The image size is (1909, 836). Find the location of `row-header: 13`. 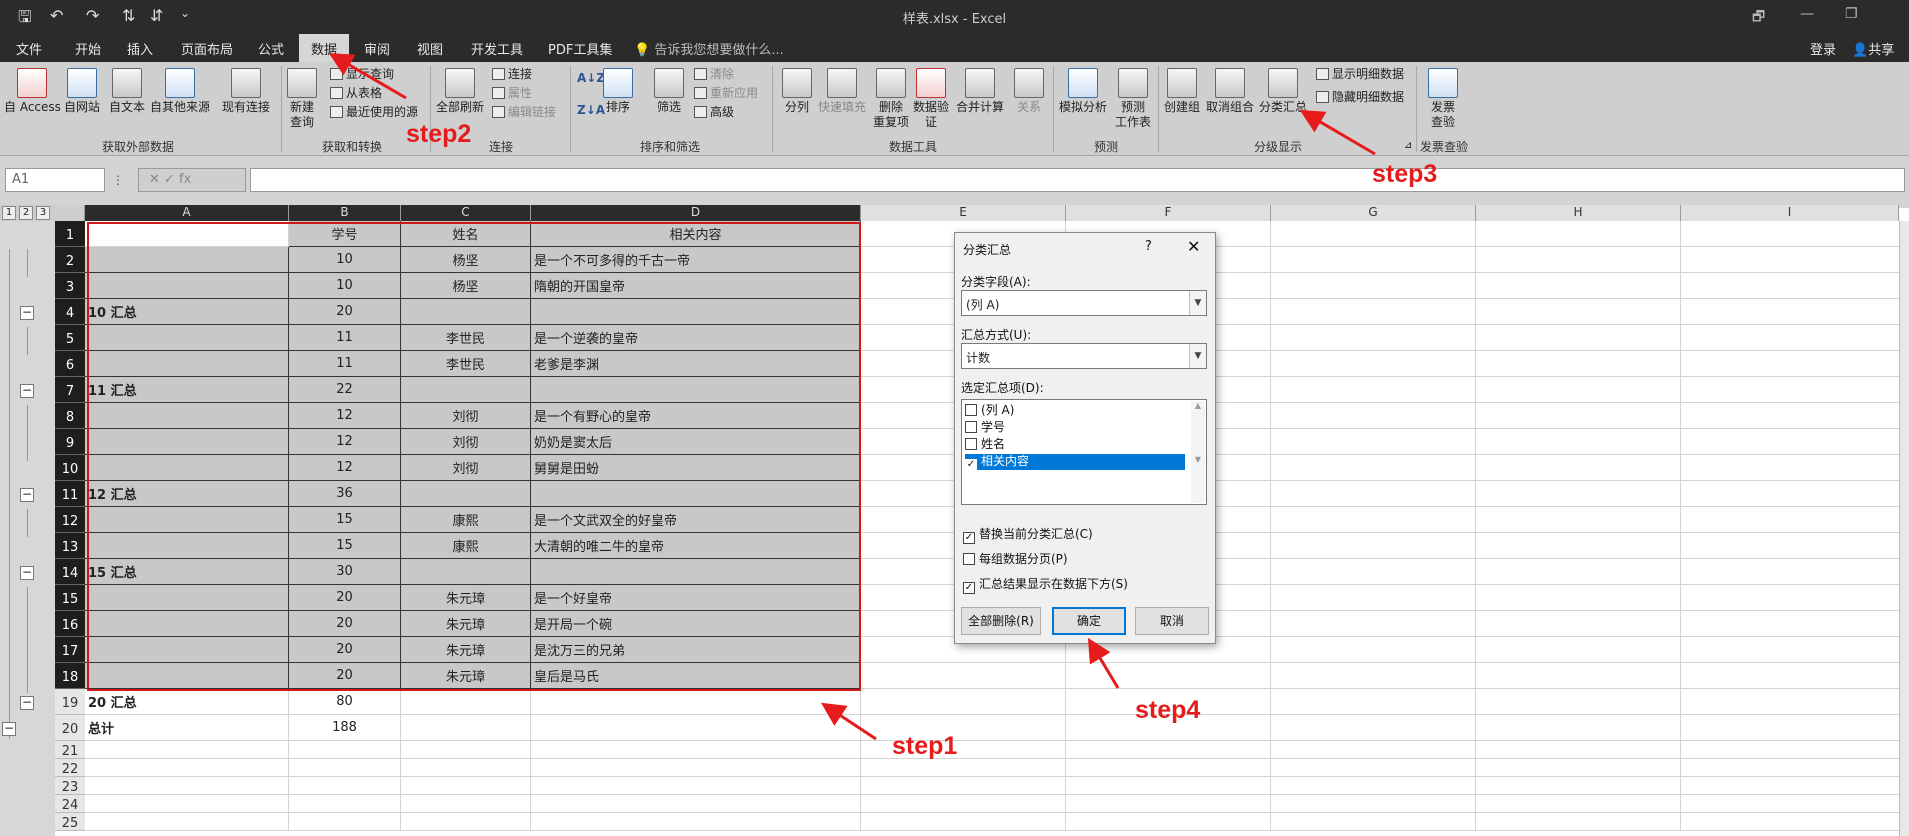

row-header: 13 is located at coordinates (70, 546).